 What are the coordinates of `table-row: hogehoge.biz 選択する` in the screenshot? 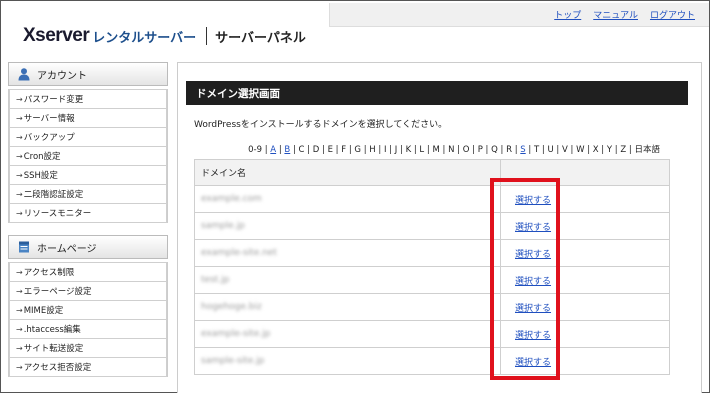 It's located at (432, 307).